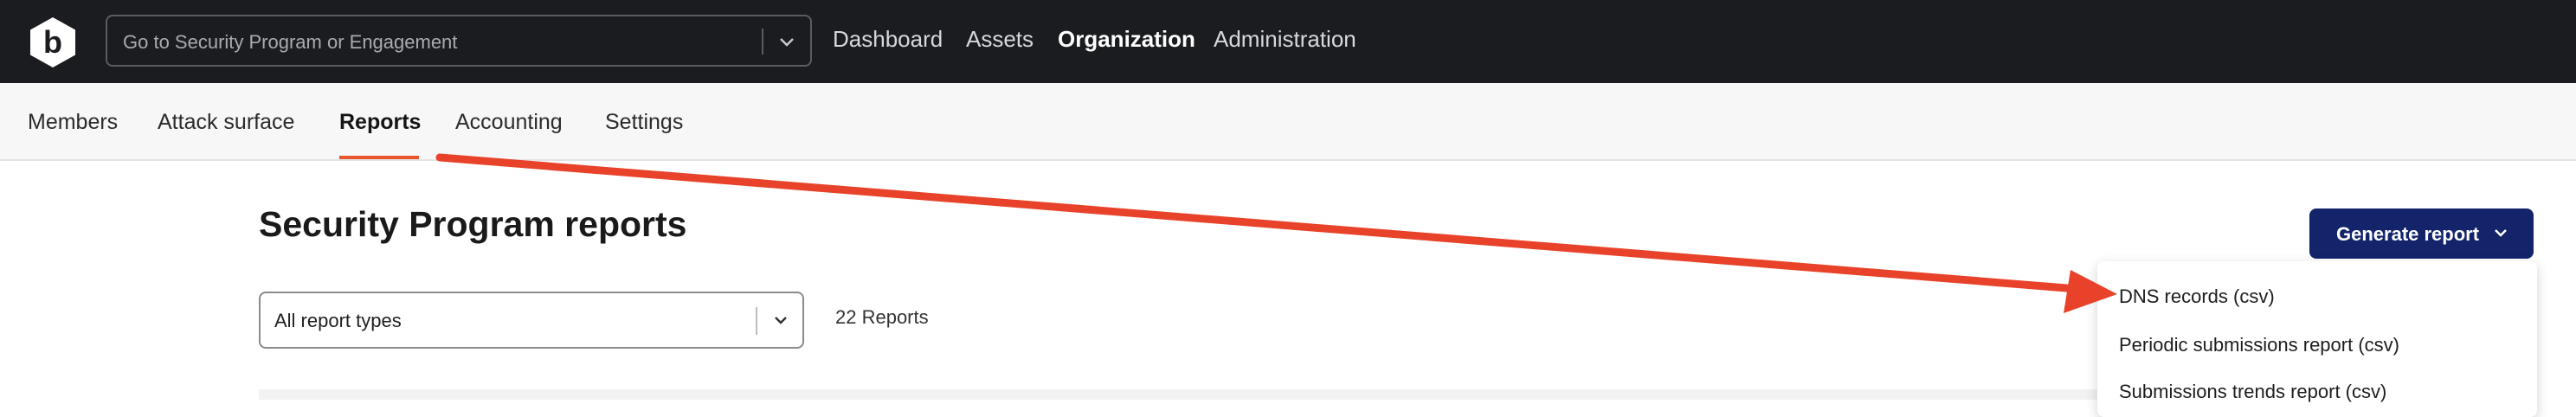  What do you see at coordinates (2408, 234) in the screenshot?
I see `generate-report-label: Generate report` at bounding box center [2408, 234].